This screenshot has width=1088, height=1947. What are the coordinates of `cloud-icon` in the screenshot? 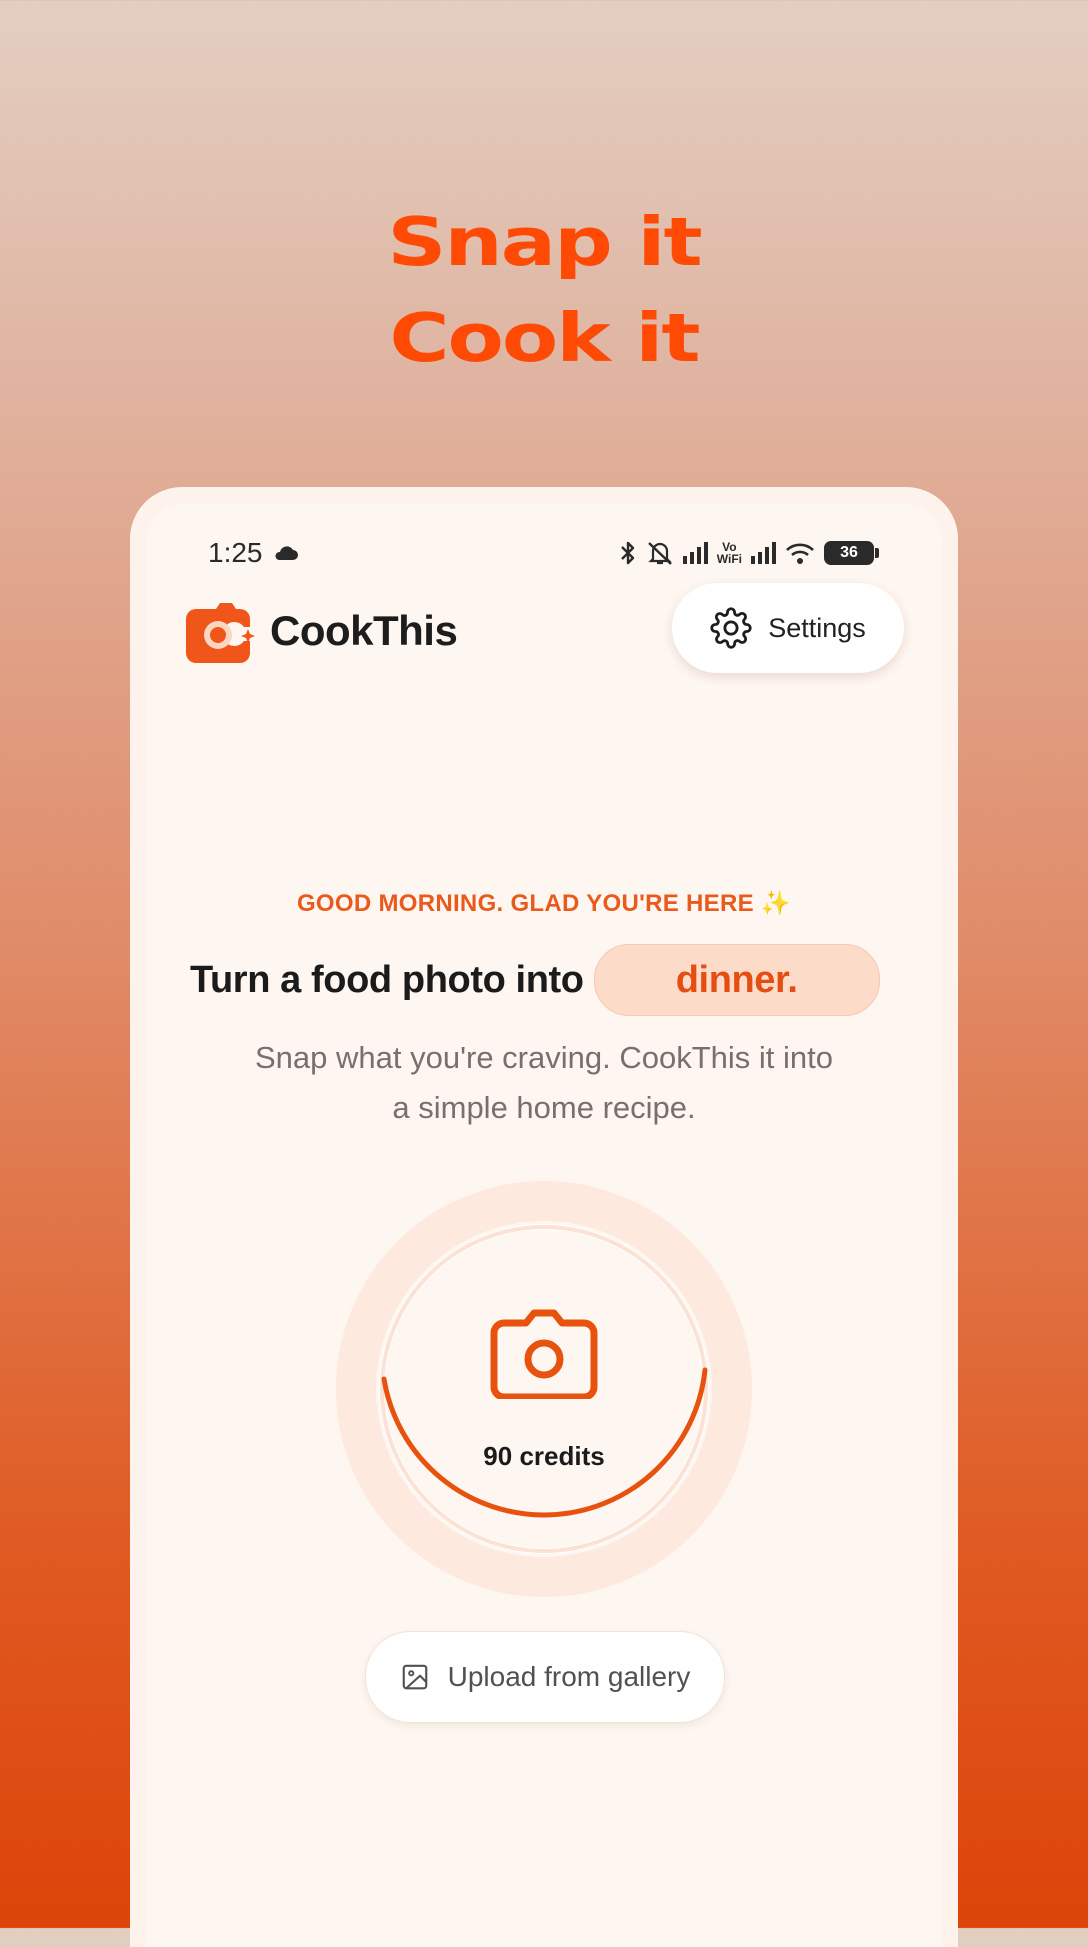 It's located at (286, 553).